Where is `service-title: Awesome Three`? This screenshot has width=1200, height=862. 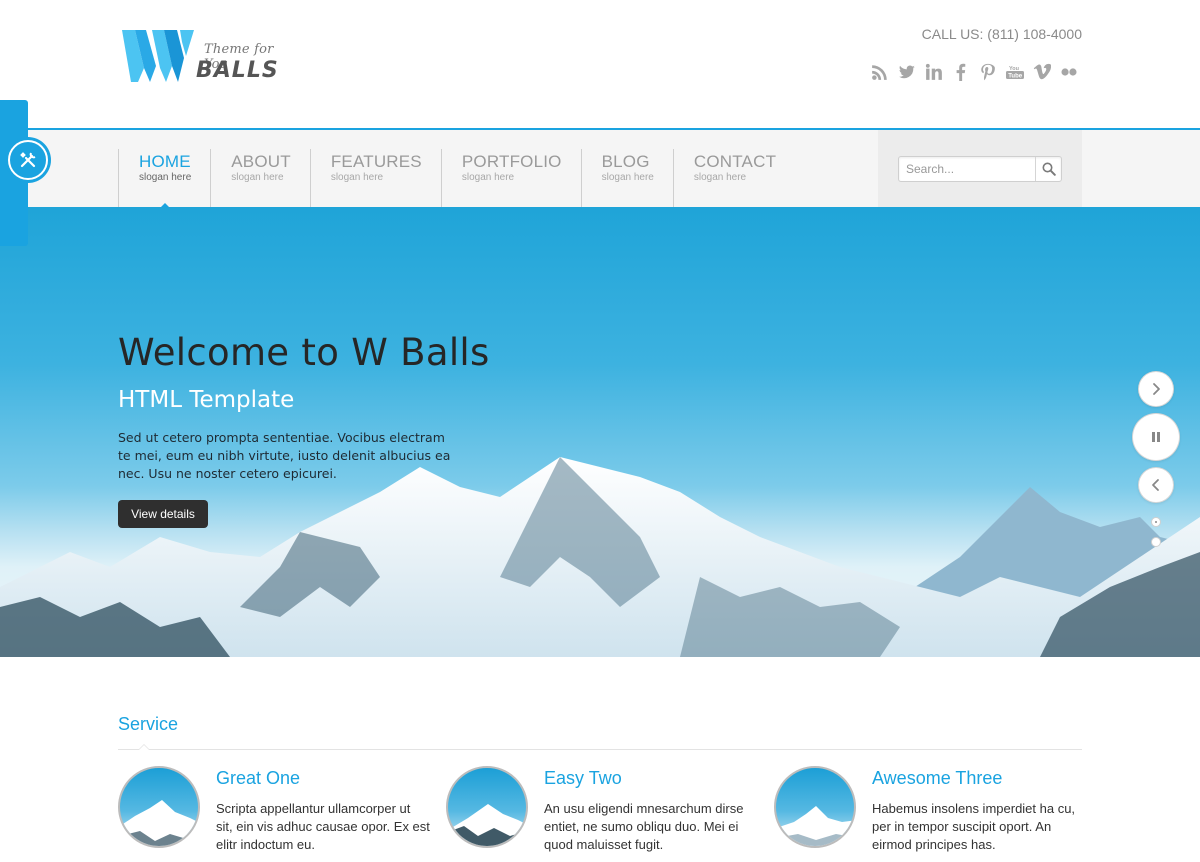 service-title: Awesome Three is located at coordinates (937, 778).